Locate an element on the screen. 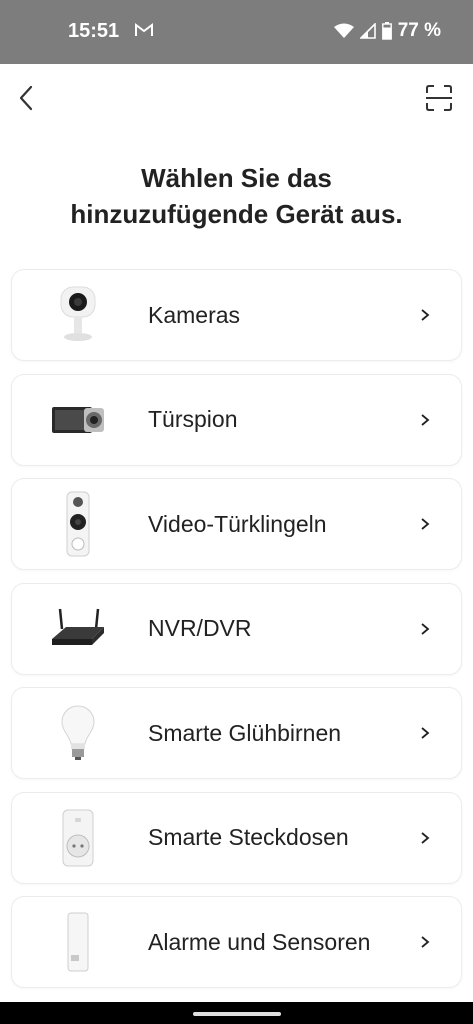  device-item-video-doorbell: Video-Türklingeln is located at coordinates (236, 524).